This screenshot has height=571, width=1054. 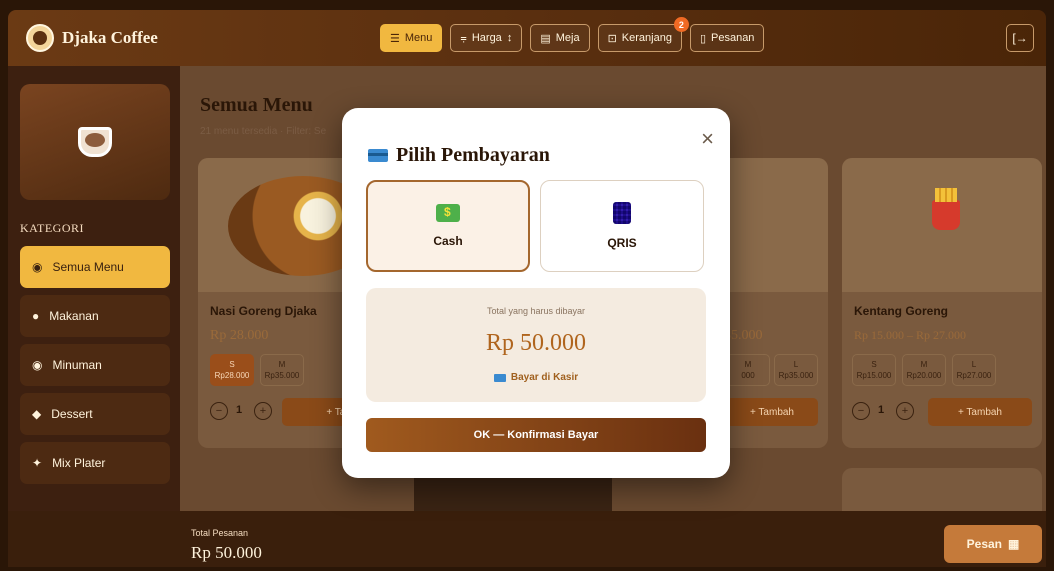 What do you see at coordinates (646, 38) in the screenshot?
I see `nav-keranjang-label: Keranjang` at bounding box center [646, 38].